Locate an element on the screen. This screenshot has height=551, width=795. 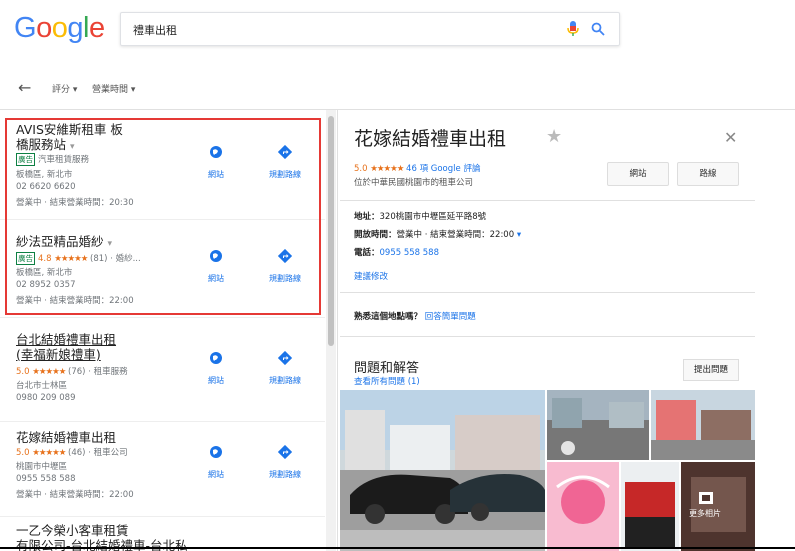
place-rating: 5.0 is located at coordinates (361, 169).